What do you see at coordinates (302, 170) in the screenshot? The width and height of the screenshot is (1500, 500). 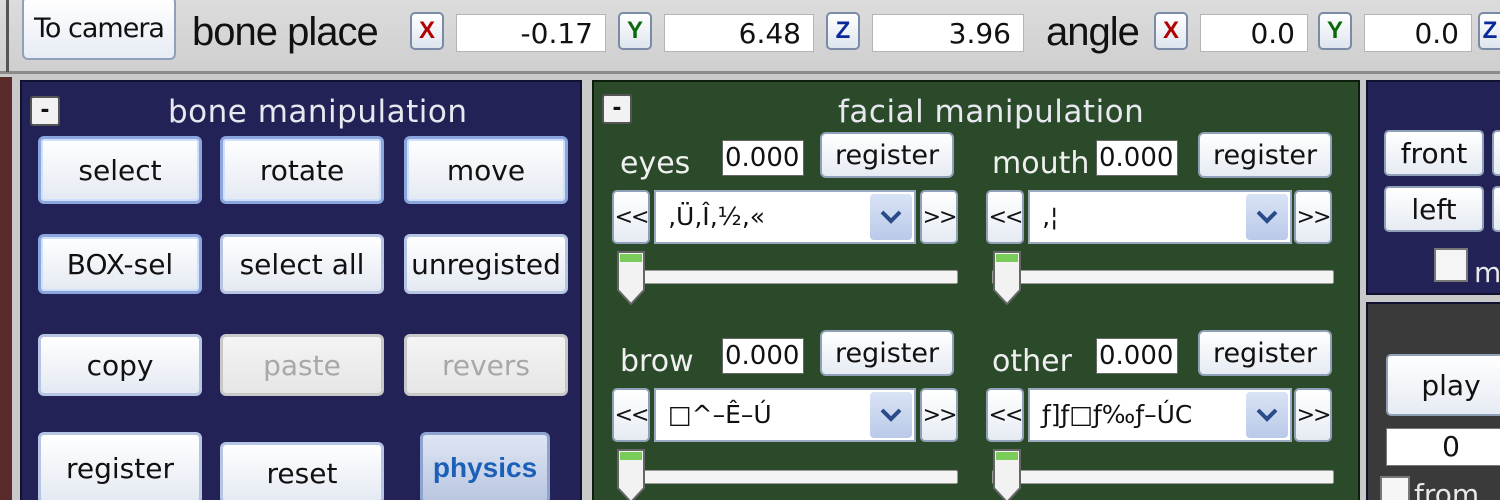 I see `rotate-button: rotate` at bounding box center [302, 170].